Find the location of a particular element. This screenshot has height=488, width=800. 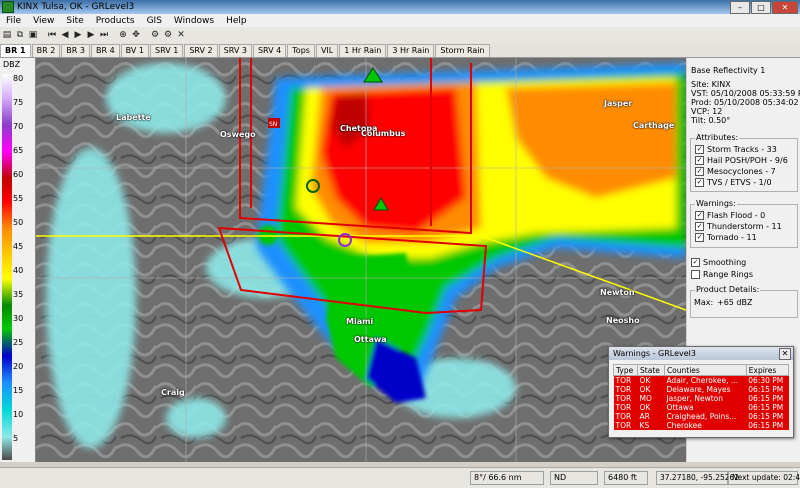

menu-file: File is located at coordinates (13, 21).